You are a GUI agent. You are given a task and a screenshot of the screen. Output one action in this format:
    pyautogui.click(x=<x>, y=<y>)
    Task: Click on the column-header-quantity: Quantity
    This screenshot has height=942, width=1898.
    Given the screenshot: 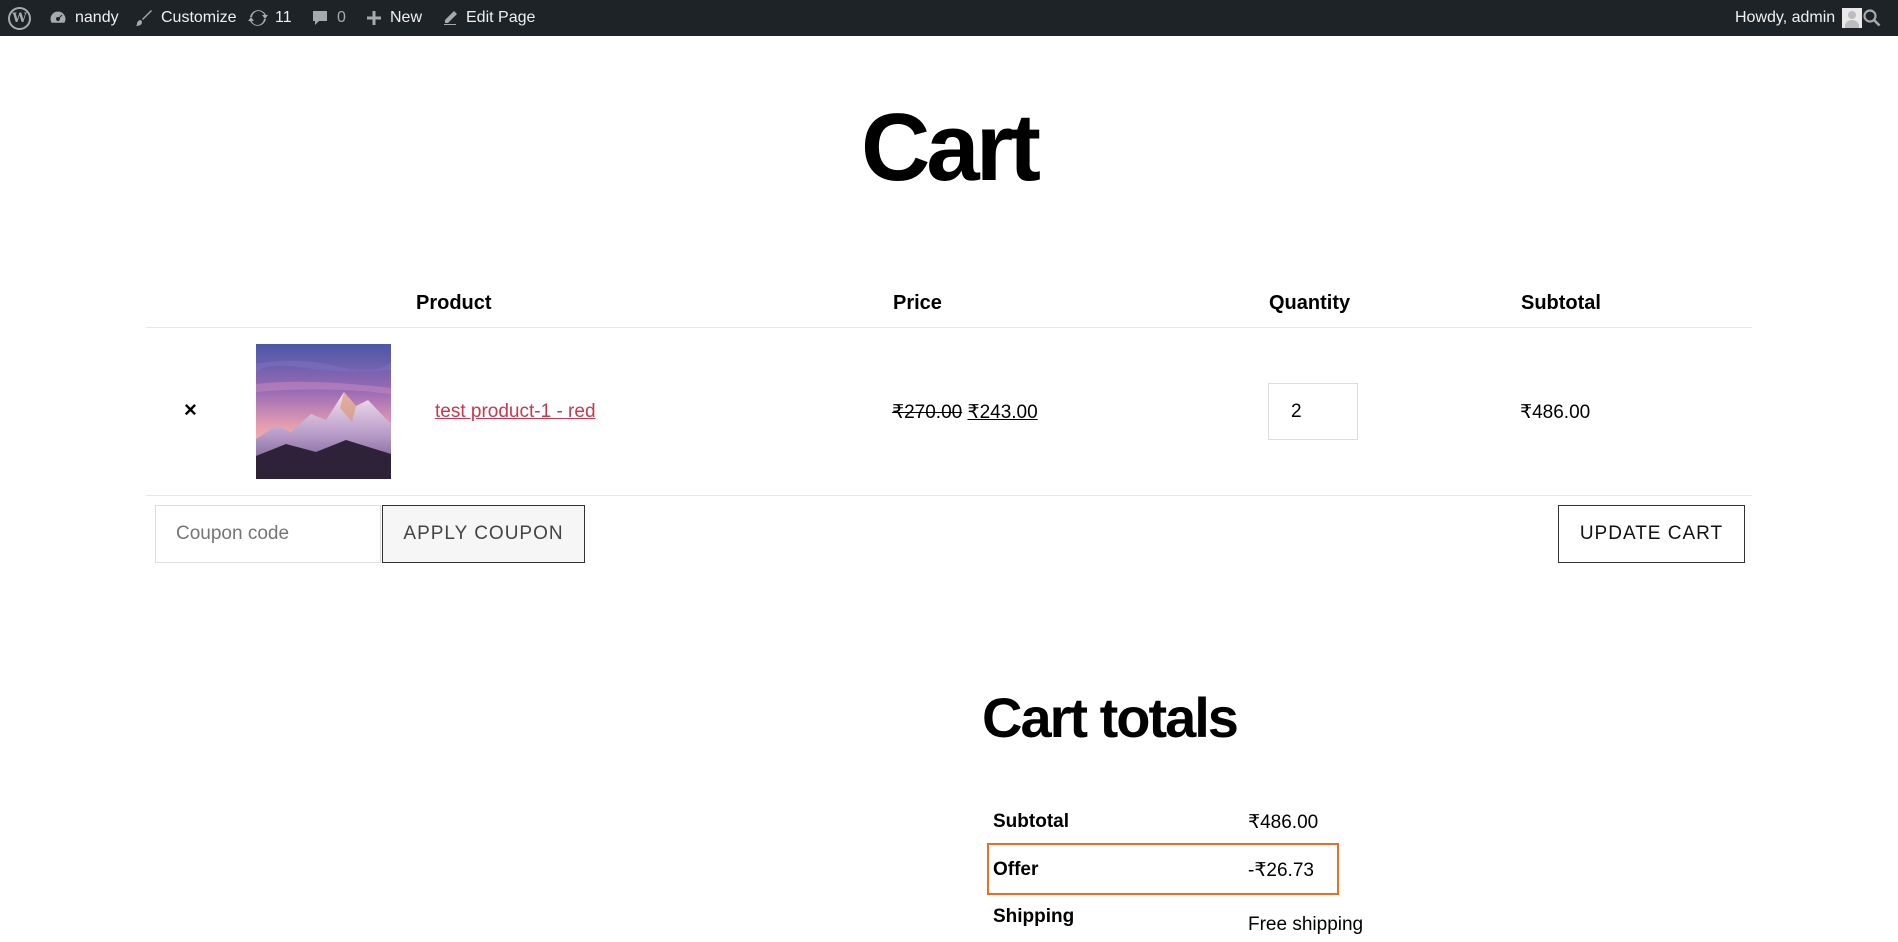 What is the action you would take?
    pyautogui.click(x=1310, y=303)
    